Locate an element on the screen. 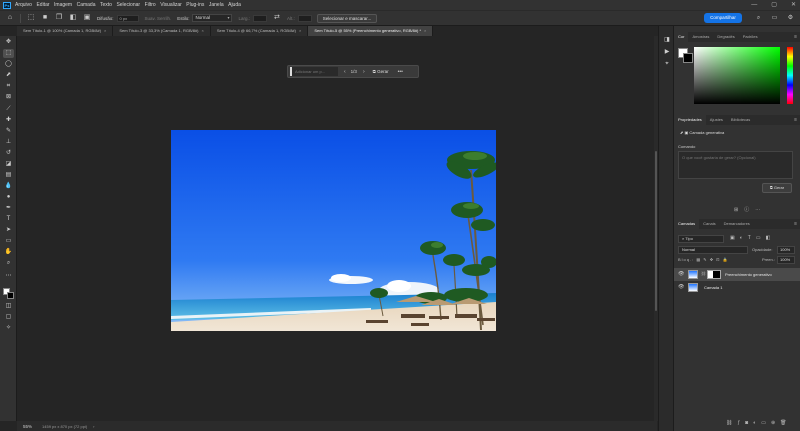 This screenshot has height=431, width=800. object-selection-tool-icon: ⬈ is located at coordinates (8, 75).